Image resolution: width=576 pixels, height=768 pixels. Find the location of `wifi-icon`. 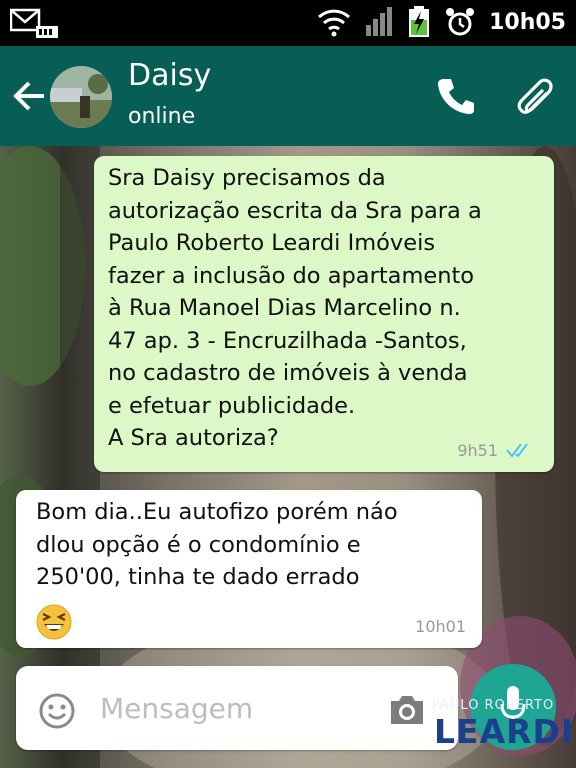

wifi-icon is located at coordinates (334, 23).